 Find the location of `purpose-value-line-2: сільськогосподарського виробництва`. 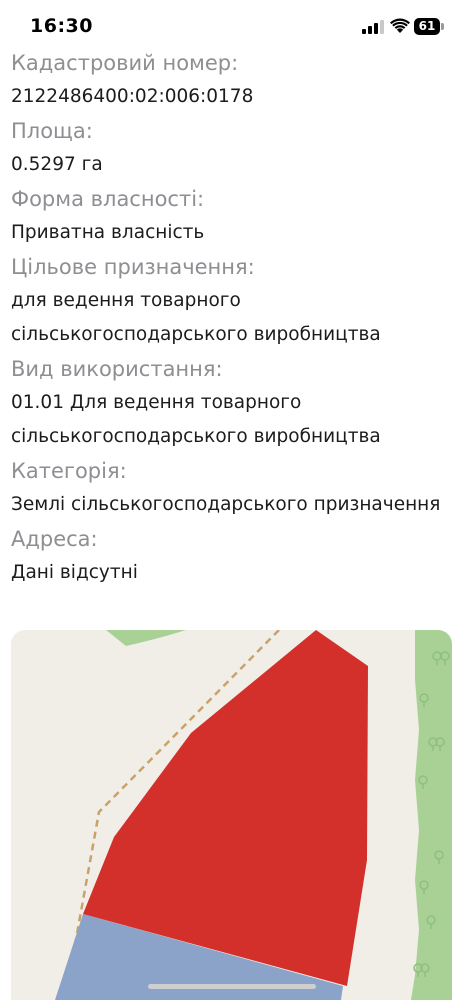

purpose-value-line-2: сільськогосподарського виробництва is located at coordinates (196, 334).